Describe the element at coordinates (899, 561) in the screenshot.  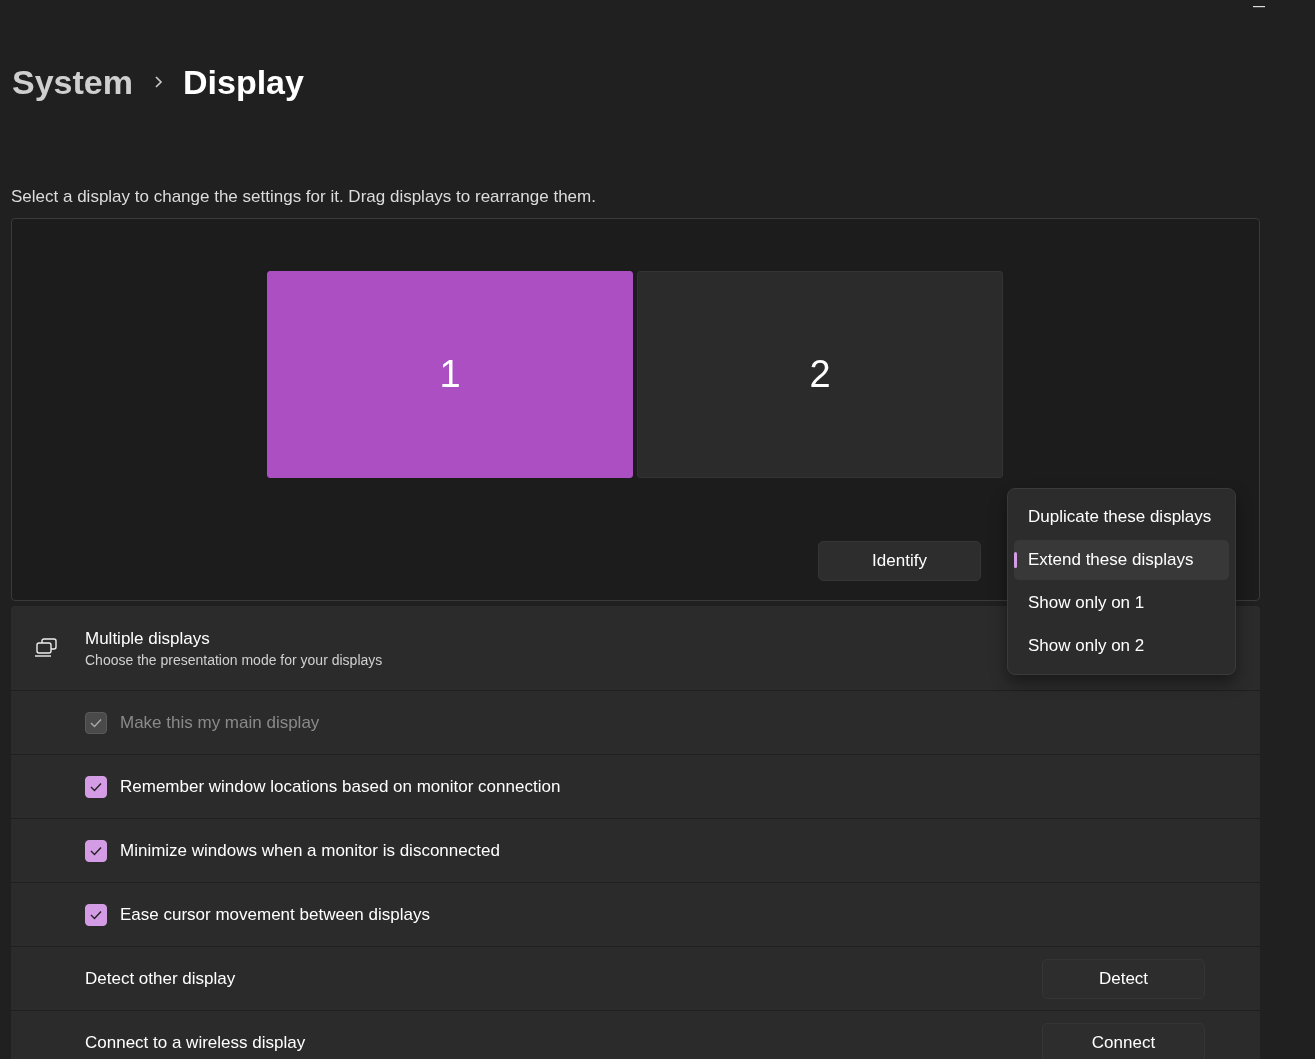
I see `identify-button: Identify` at that location.